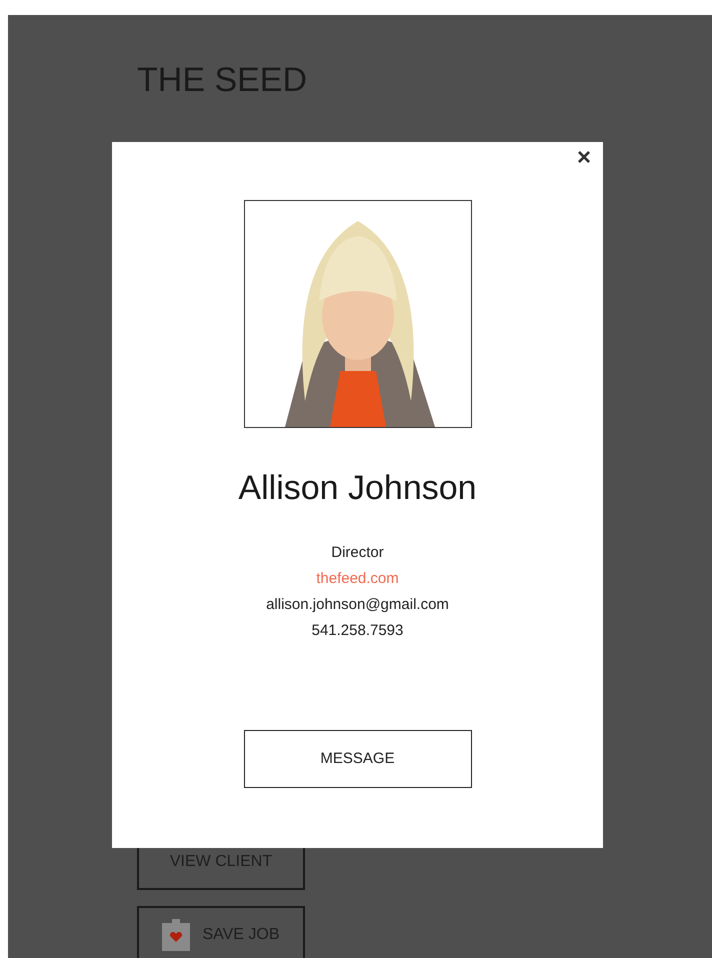  I want to click on website-link: thefeed.com, so click(357, 579).